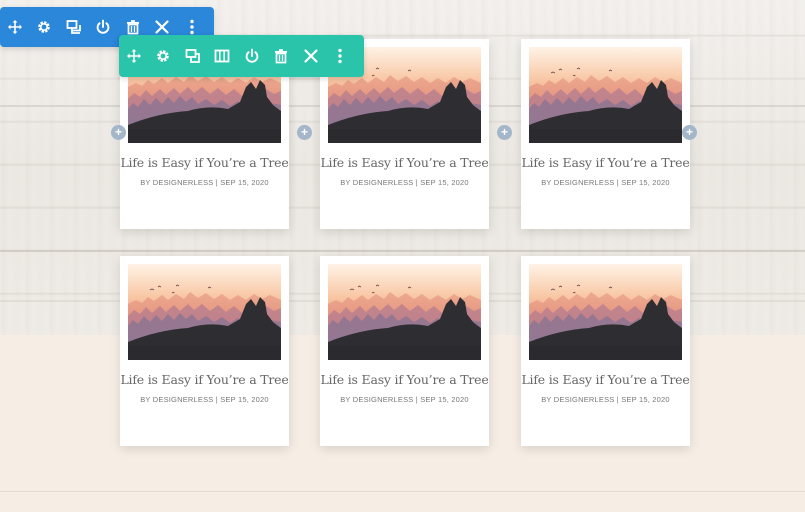  I want to click on row-disable-button, so click(104, 27).